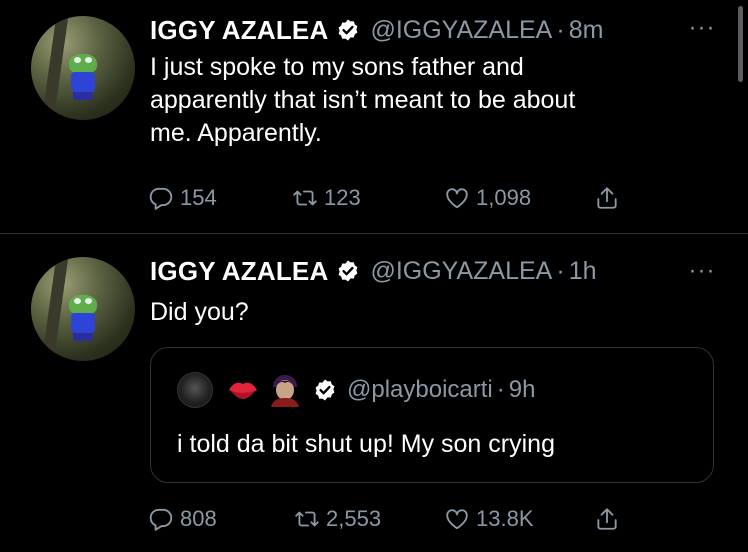 Image resolution: width=748 pixels, height=552 pixels. Describe the element at coordinates (243, 390) in the screenshot. I see `kiss-mark-icon` at that location.